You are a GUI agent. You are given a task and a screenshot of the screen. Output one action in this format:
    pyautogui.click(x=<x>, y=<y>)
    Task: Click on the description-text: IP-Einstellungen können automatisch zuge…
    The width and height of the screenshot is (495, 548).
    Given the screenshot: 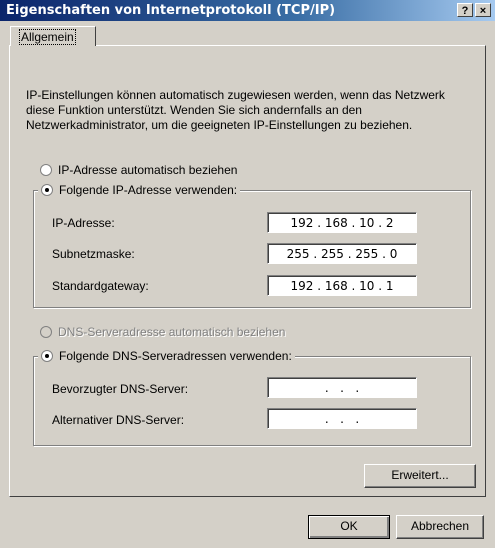 What is the action you would take?
    pyautogui.click(x=235, y=110)
    